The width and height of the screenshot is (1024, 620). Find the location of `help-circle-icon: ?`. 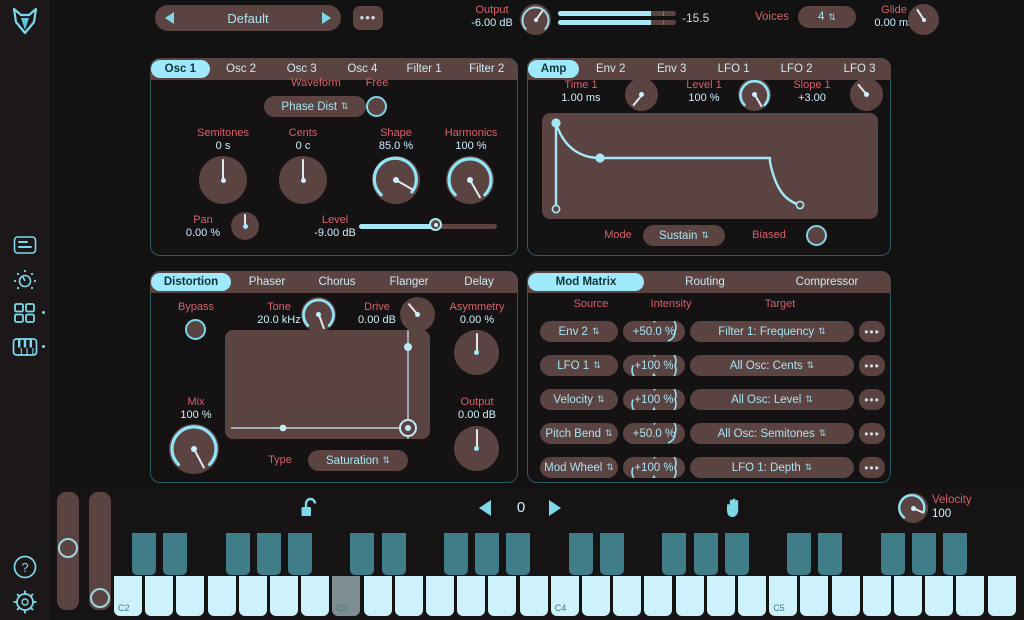

help-circle-icon: ? is located at coordinates (25, 567).